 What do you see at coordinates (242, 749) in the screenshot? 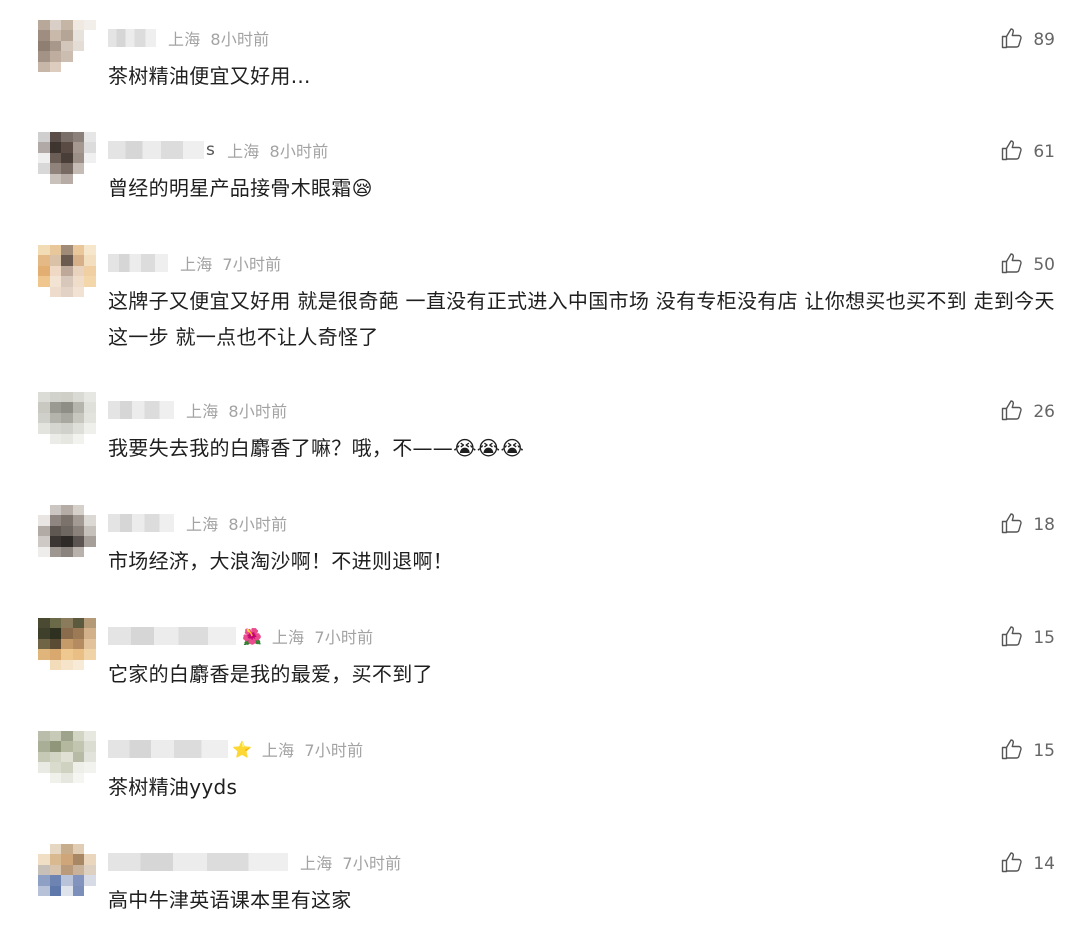
I see `star-icon: ⭐` at bounding box center [242, 749].